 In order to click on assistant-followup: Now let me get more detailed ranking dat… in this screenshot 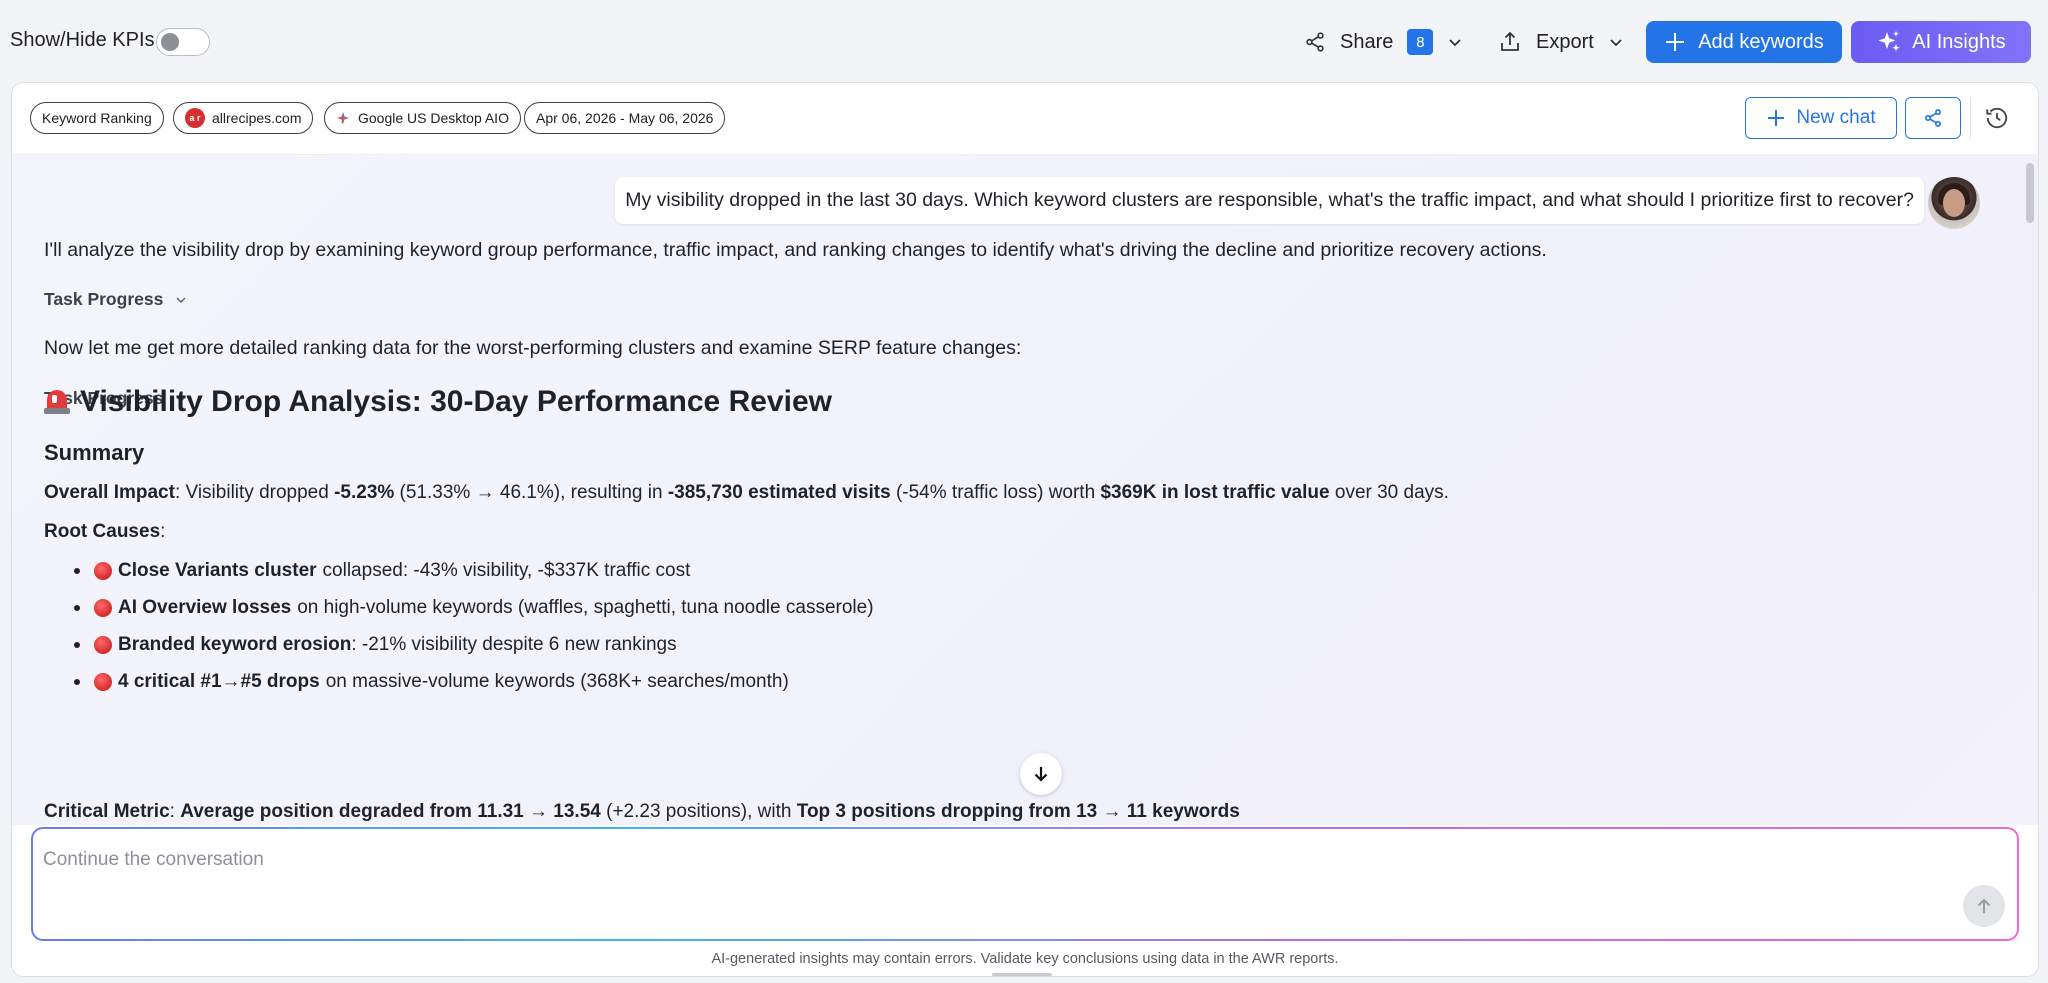, I will do `click(533, 348)`.